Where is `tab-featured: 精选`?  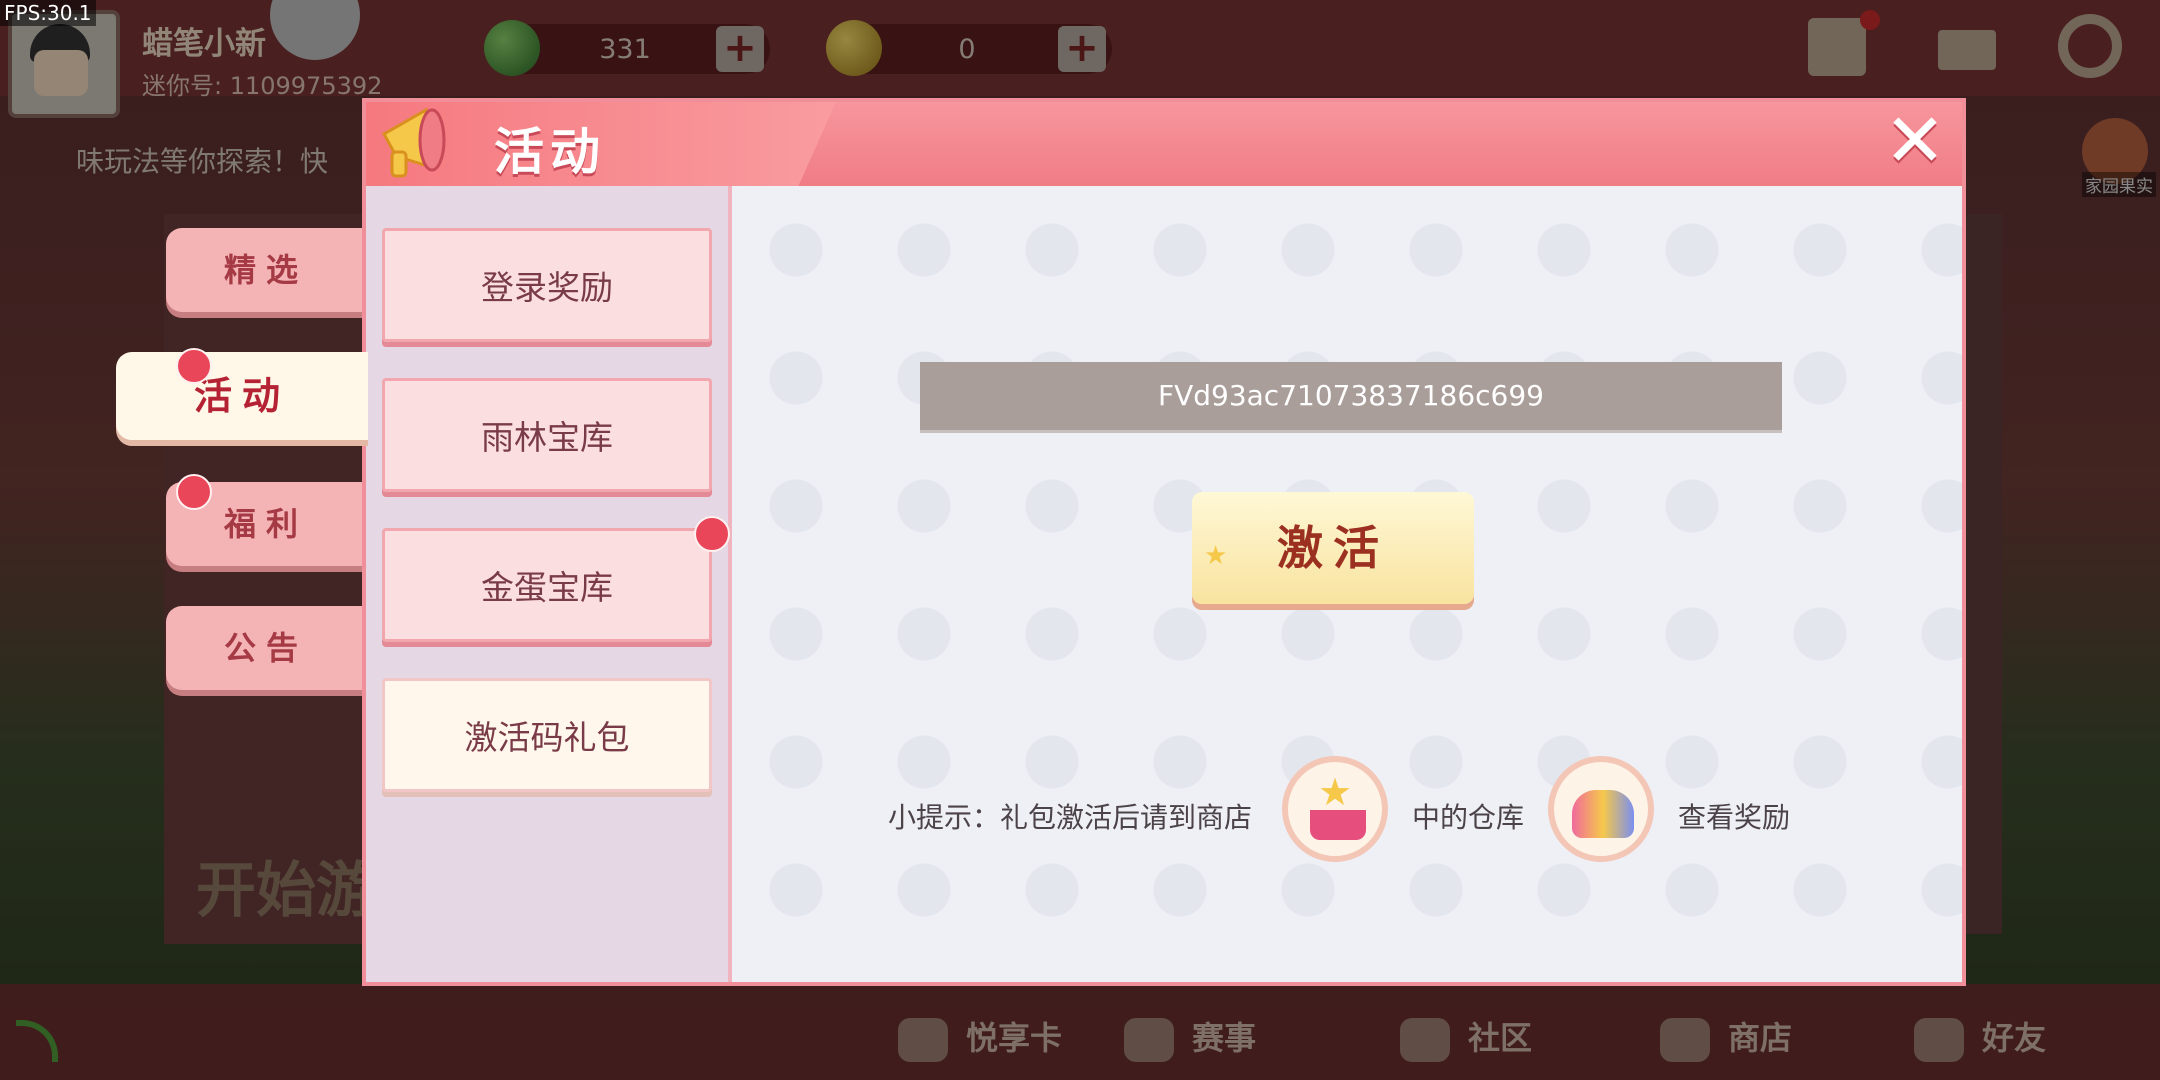
tab-featured: 精选 is located at coordinates (266, 270).